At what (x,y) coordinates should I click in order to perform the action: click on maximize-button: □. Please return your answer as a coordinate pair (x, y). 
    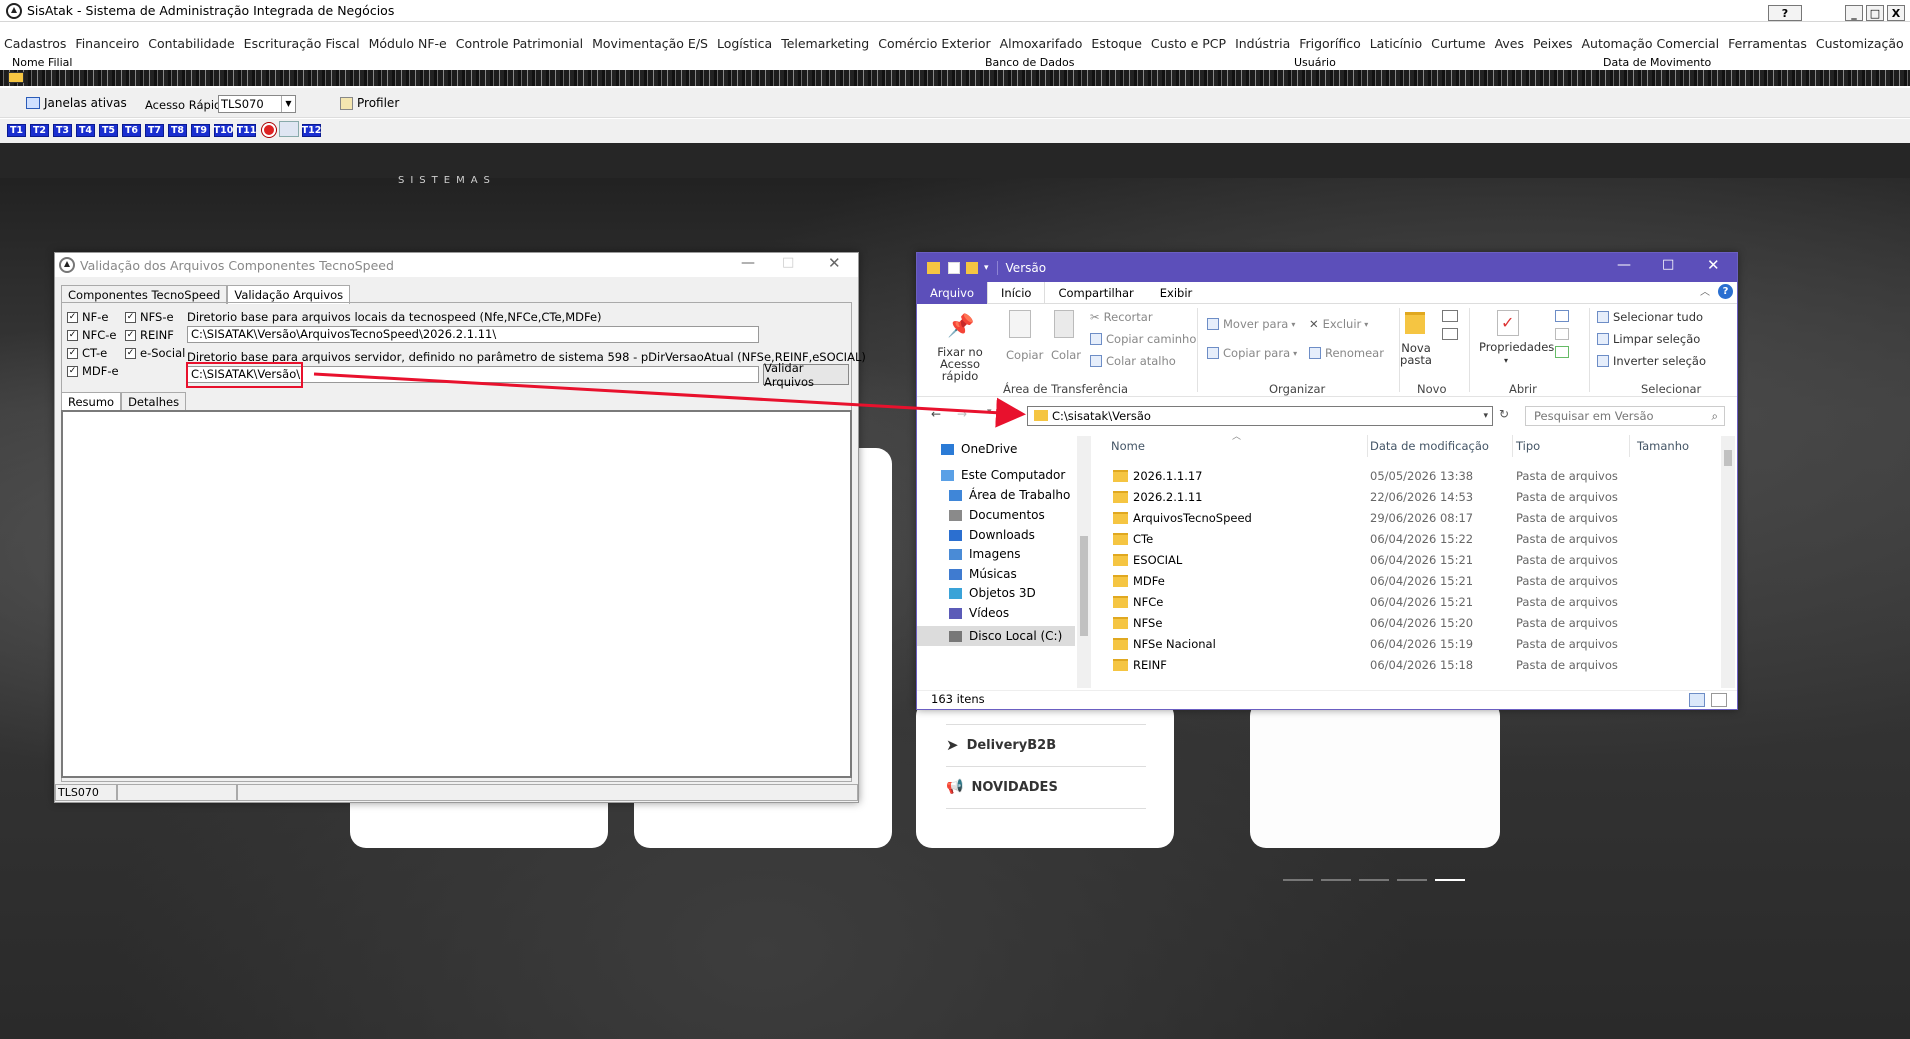
    Looking at the image, I should click on (1875, 13).